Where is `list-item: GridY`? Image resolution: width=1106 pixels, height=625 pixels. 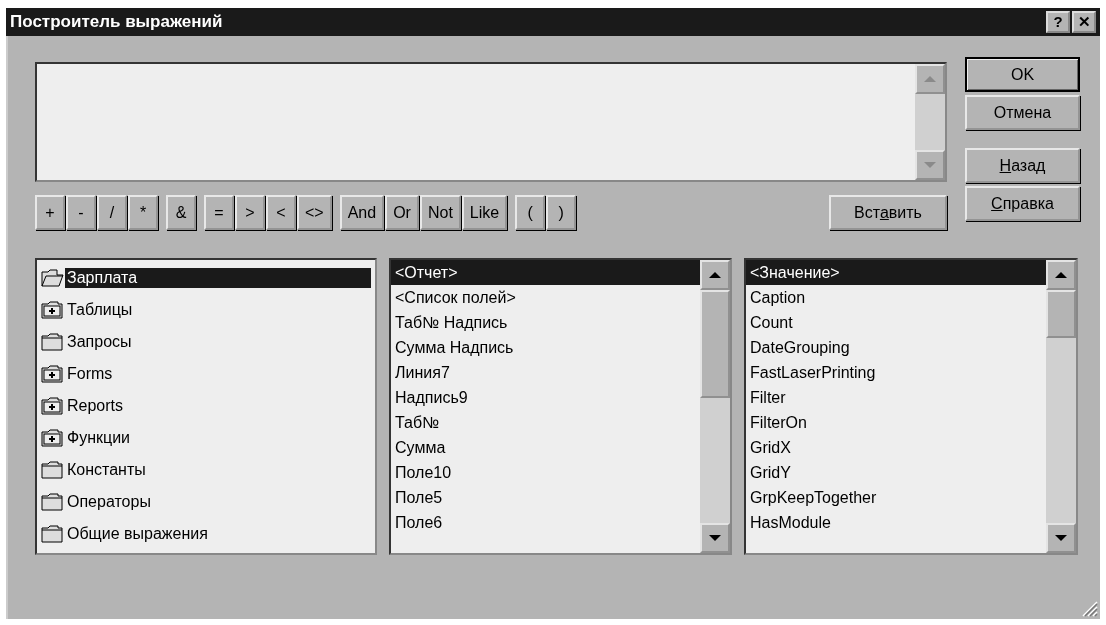 list-item: GridY is located at coordinates (896, 472).